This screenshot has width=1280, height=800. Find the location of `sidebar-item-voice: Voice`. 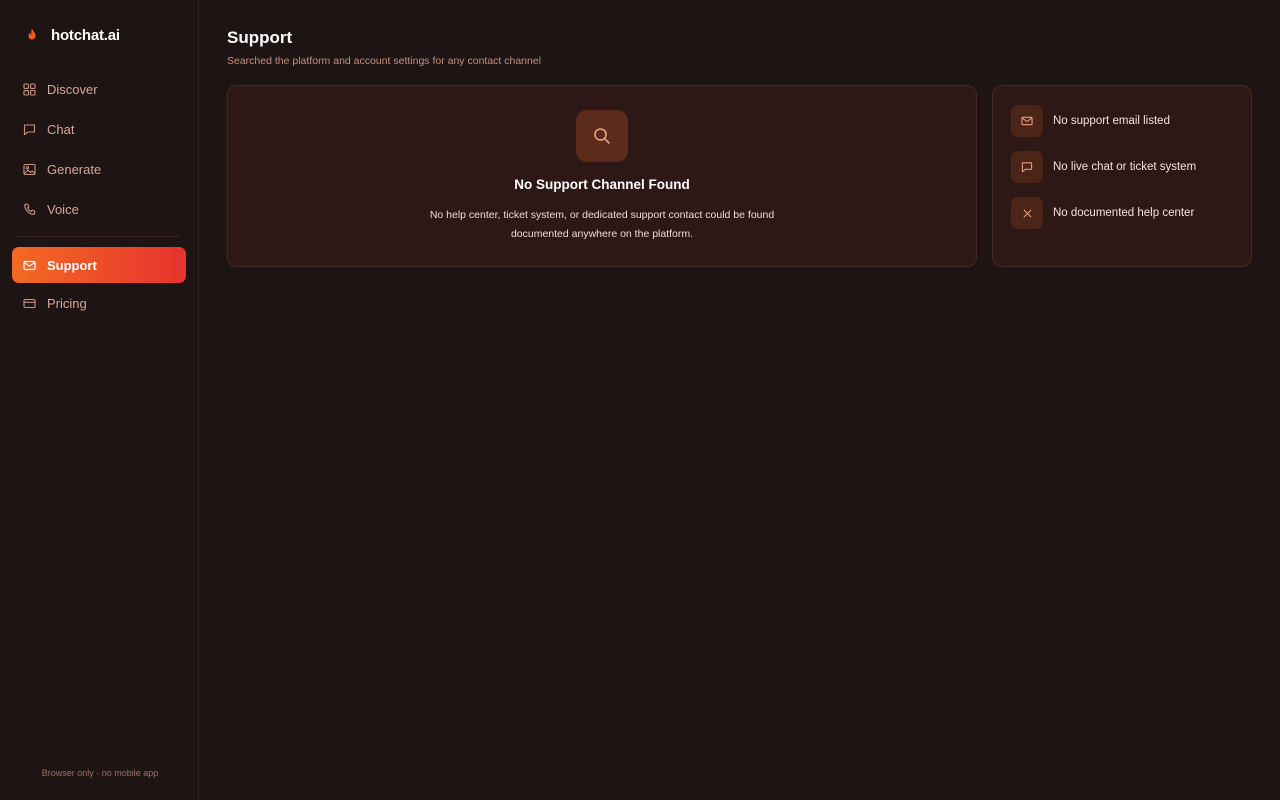

sidebar-item-voice: Voice is located at coordinates (99, 209).